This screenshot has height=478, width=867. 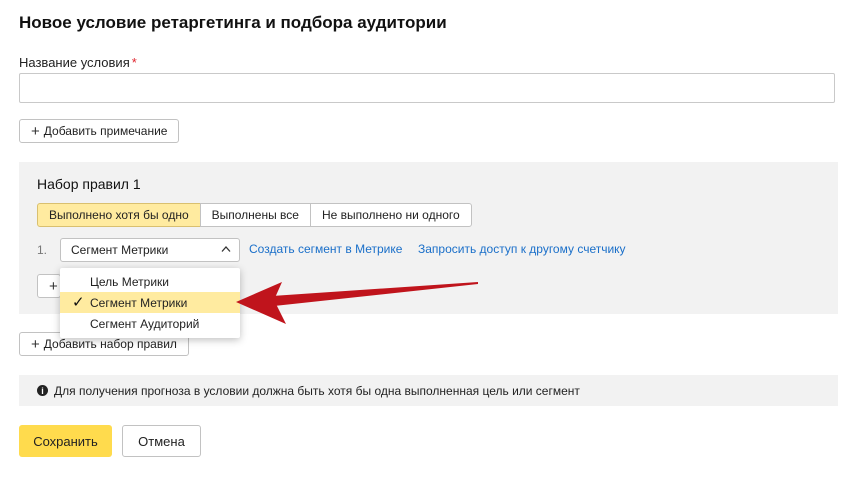 What do you see at coordinates (120, 250) in the screenshot?
I see `rule-type-value: Сегмент Метрики` at bounding box center [120, 250].